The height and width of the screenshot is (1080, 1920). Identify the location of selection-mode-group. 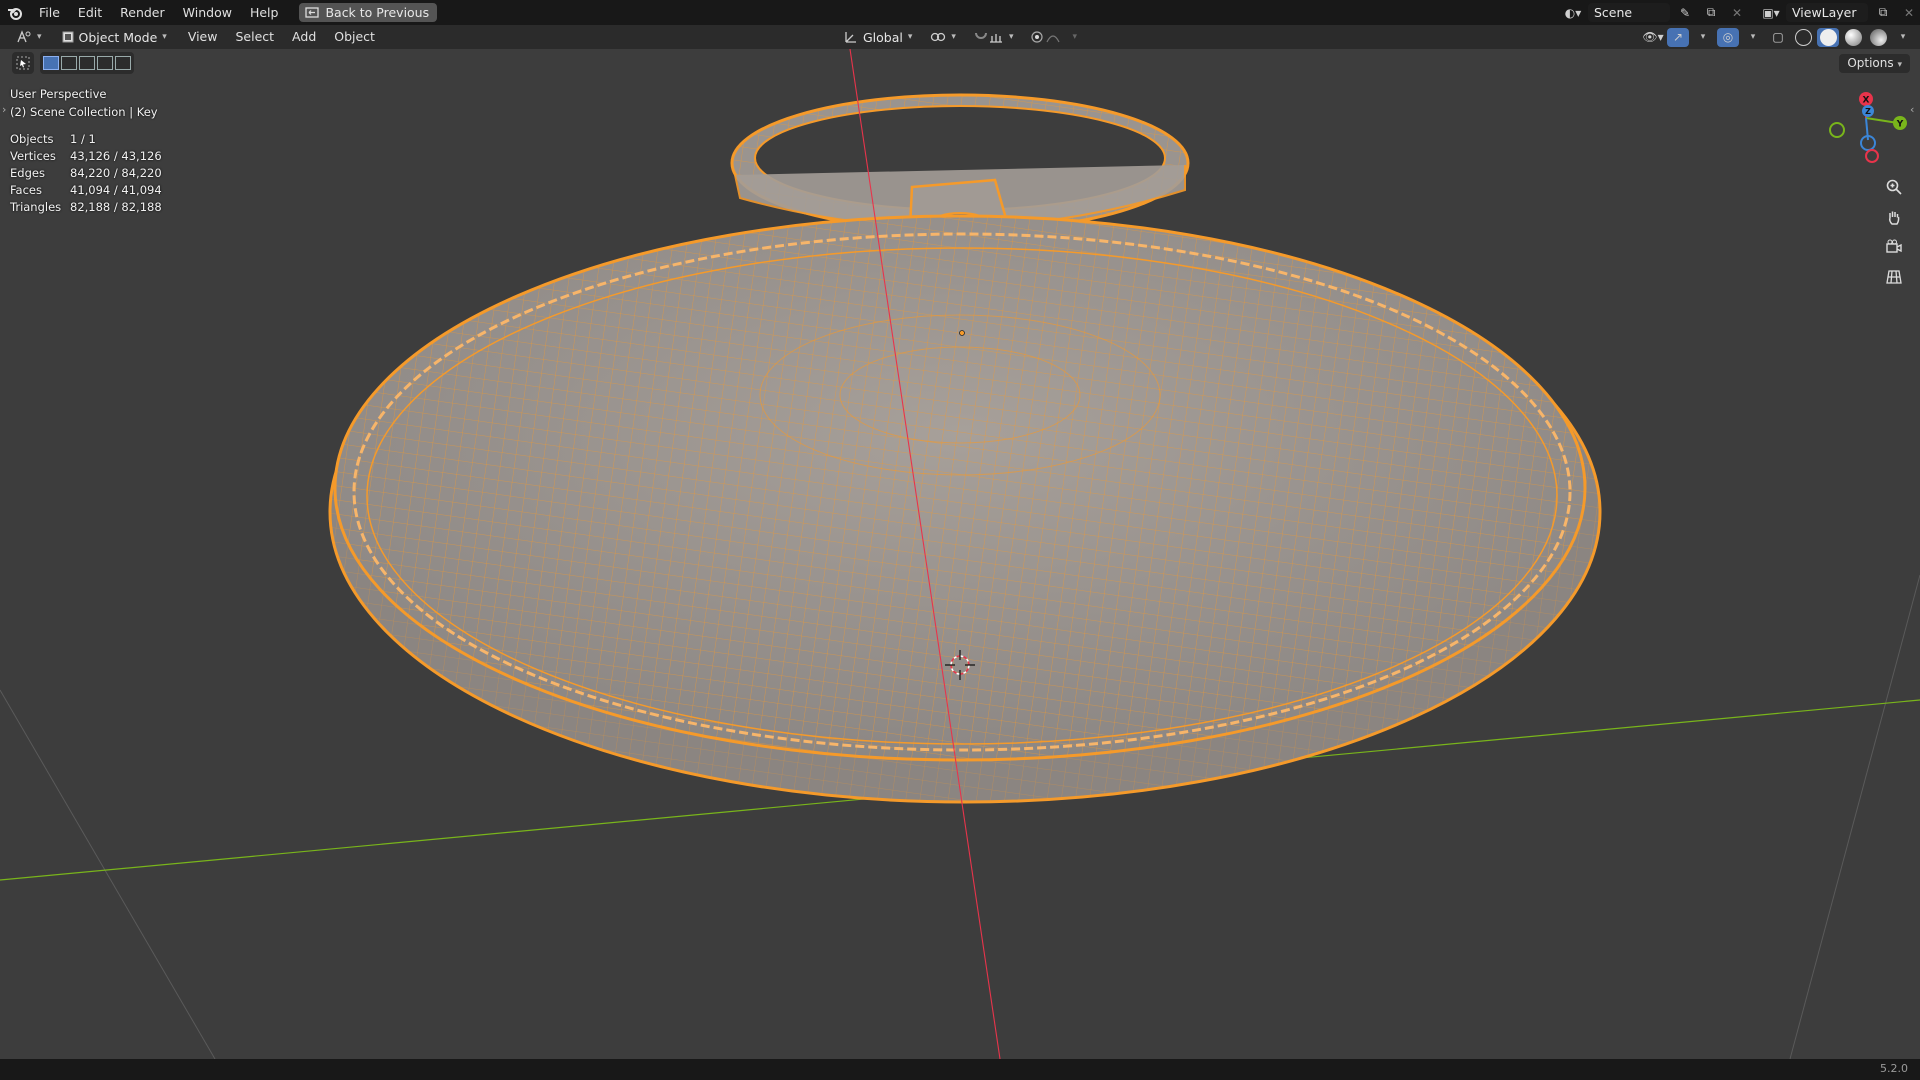
(87, 63).